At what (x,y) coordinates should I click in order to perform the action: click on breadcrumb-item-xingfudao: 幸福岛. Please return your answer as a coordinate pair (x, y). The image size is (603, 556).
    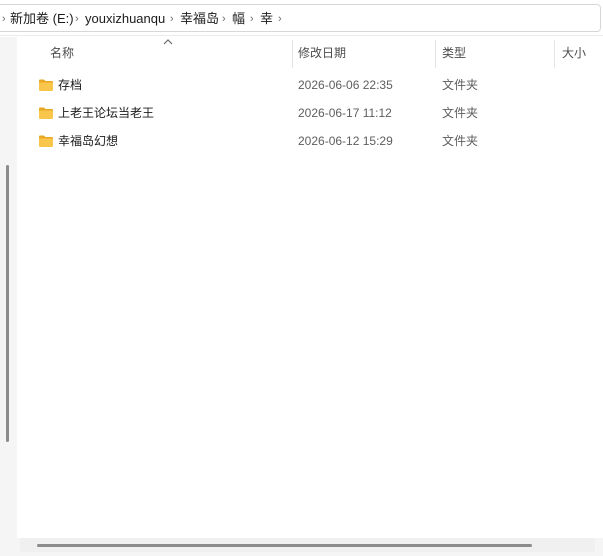
    Looking at the image, I should click on (199, 19).